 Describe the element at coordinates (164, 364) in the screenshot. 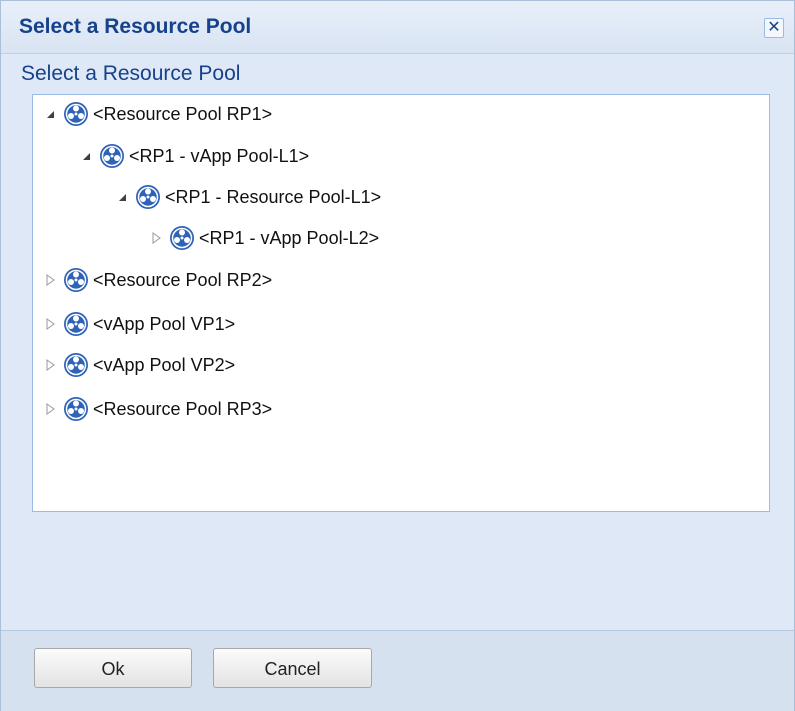

I see `tree-node-label: <vApp Pool VP2>` at that location.